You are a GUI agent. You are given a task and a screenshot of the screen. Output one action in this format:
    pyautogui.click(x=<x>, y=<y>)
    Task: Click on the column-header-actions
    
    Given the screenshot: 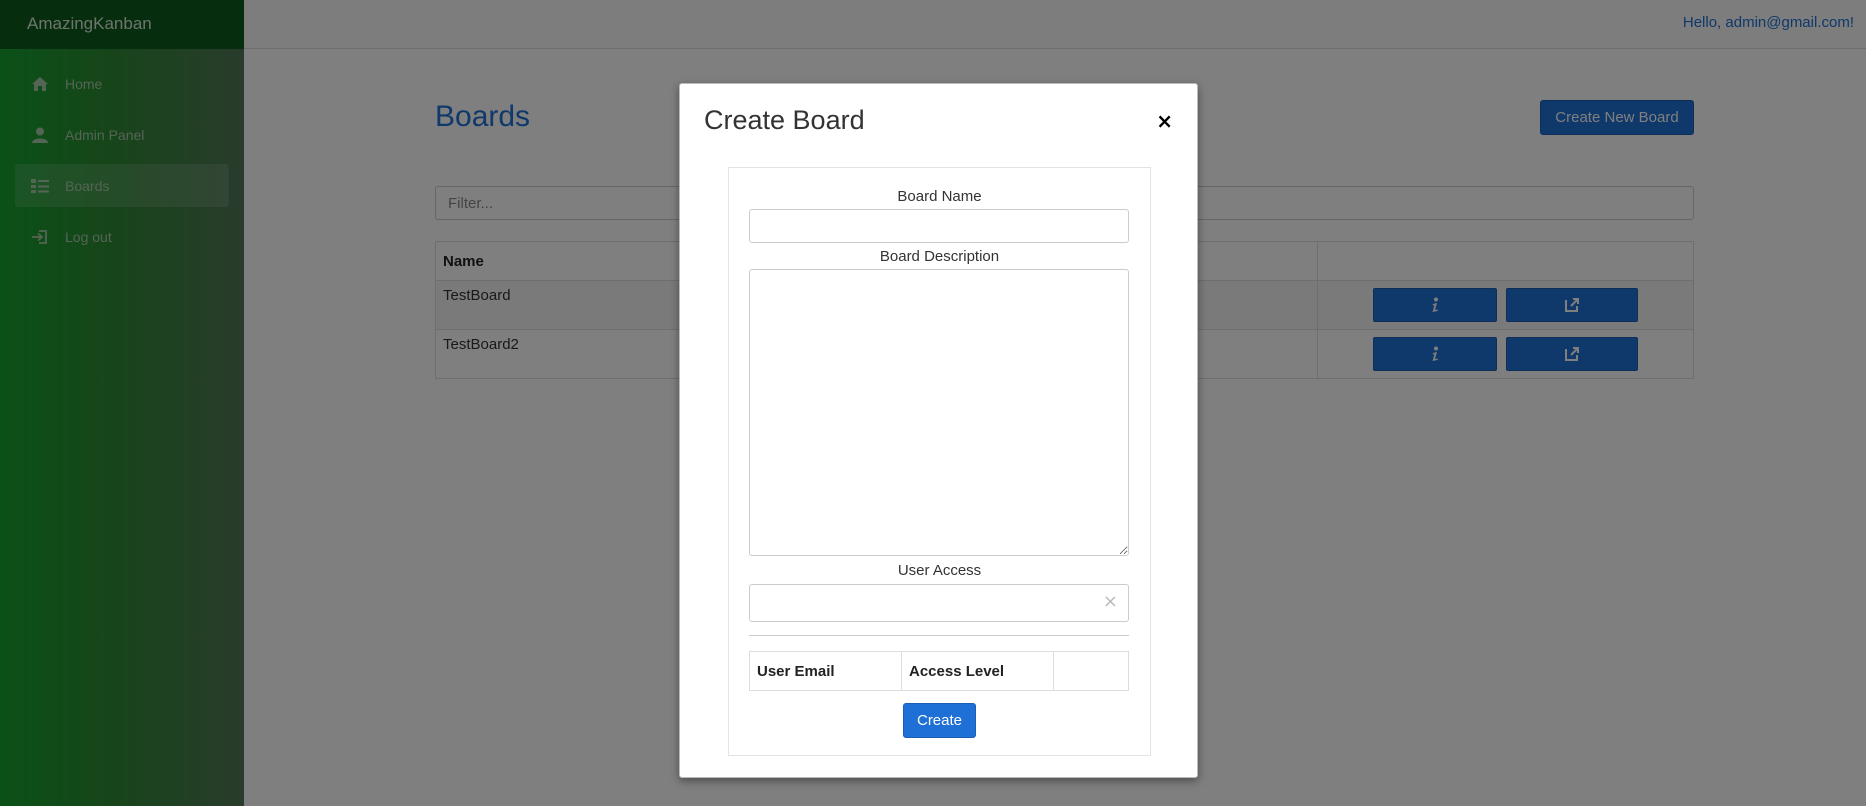 What is the action you would take?
    pyautogui.click(x=1091, y=671)
    